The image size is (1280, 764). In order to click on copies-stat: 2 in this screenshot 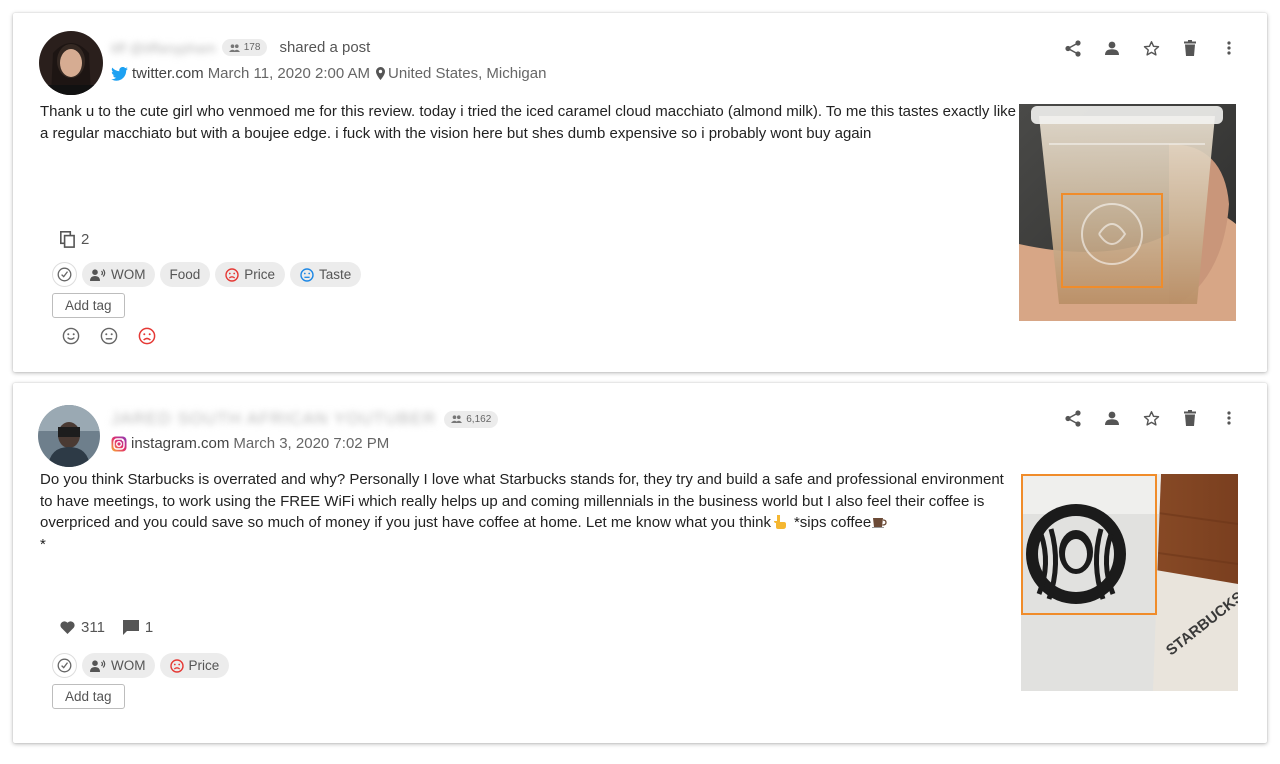, I will do `click(74, 239)`.